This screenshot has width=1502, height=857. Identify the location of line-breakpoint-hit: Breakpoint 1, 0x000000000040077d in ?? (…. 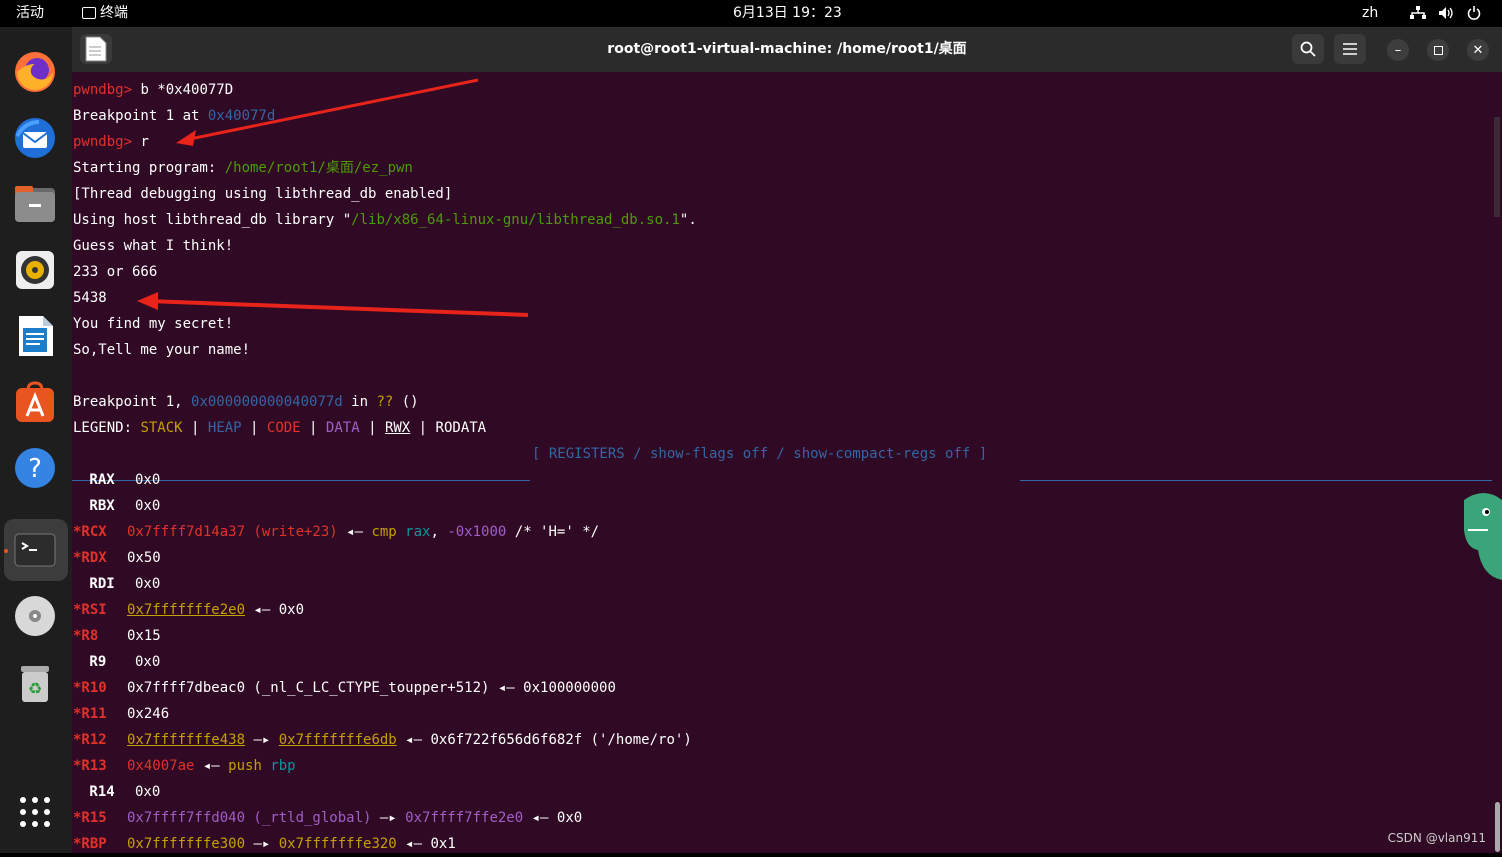
(246, 402).